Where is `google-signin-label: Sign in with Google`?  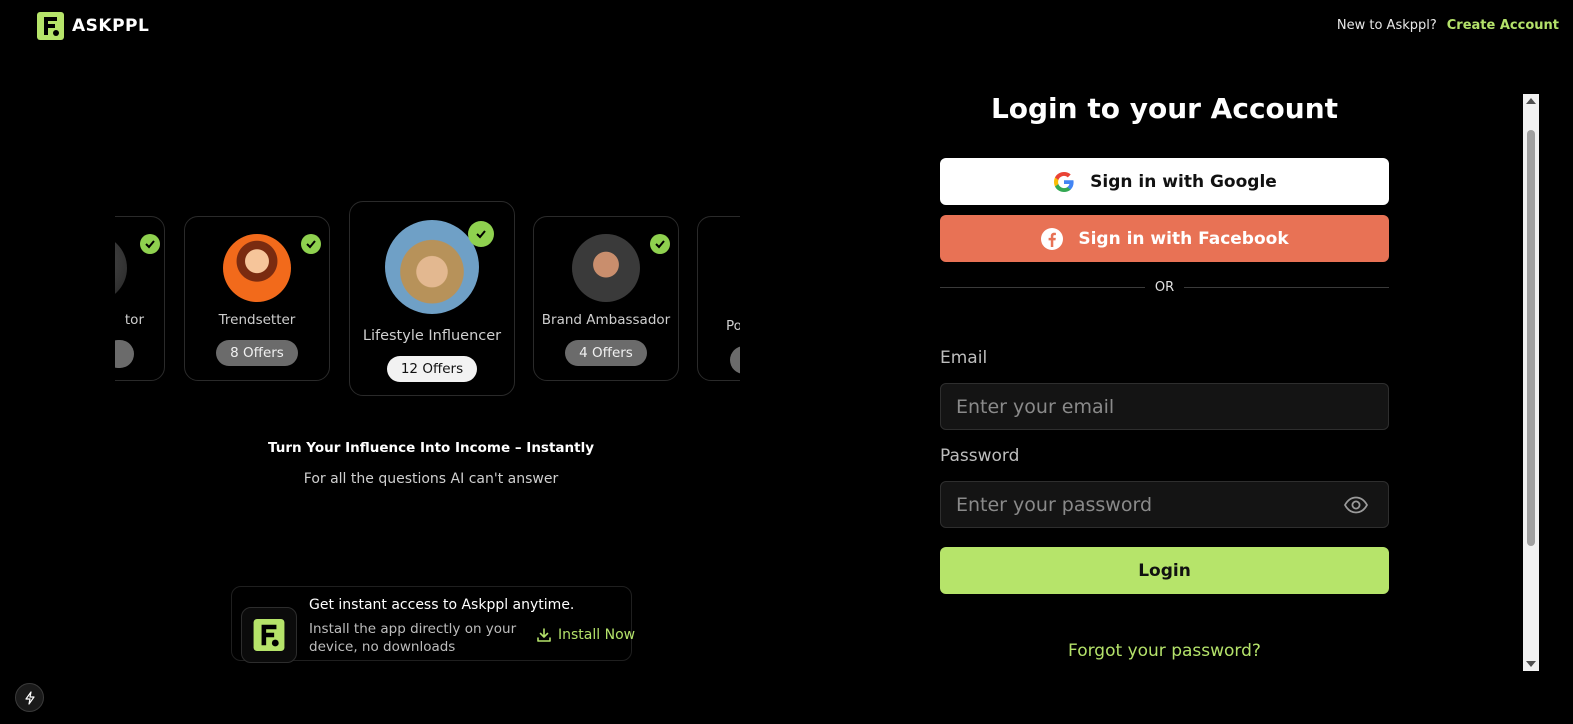 google-signin-label: Sign in with Google is located at coordinates (1183, 181).